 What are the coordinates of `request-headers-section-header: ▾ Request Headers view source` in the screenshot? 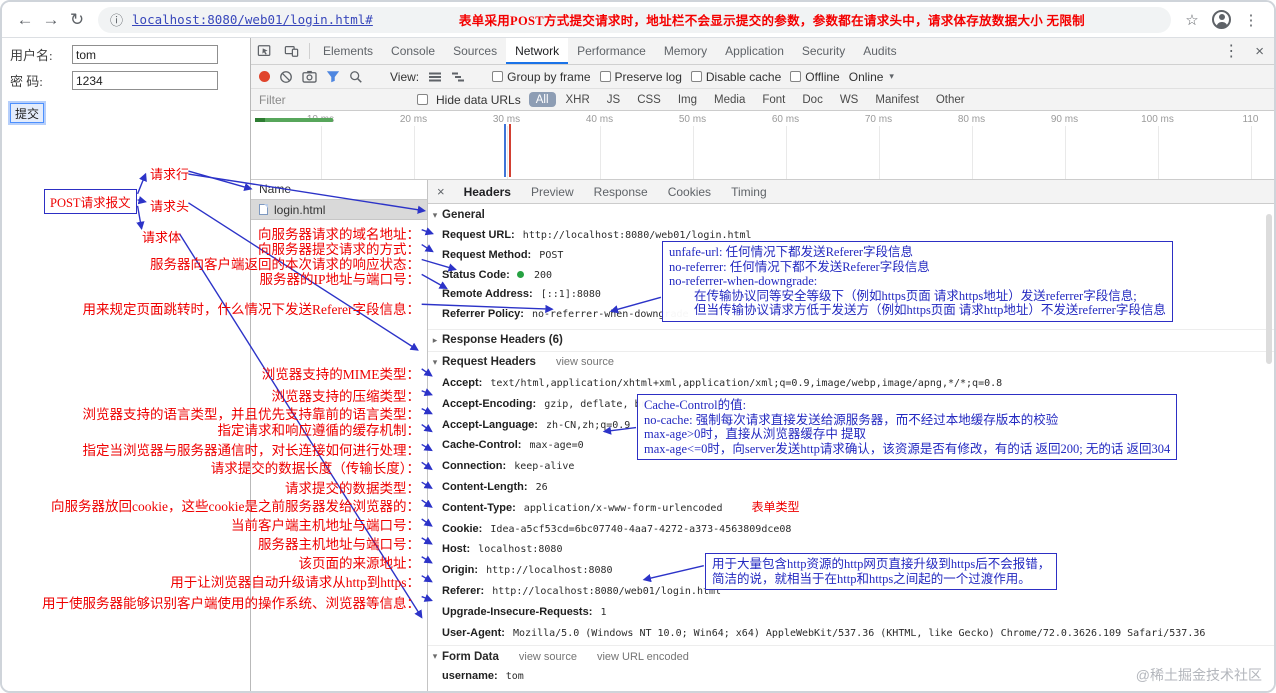 It's located at (851, 361).